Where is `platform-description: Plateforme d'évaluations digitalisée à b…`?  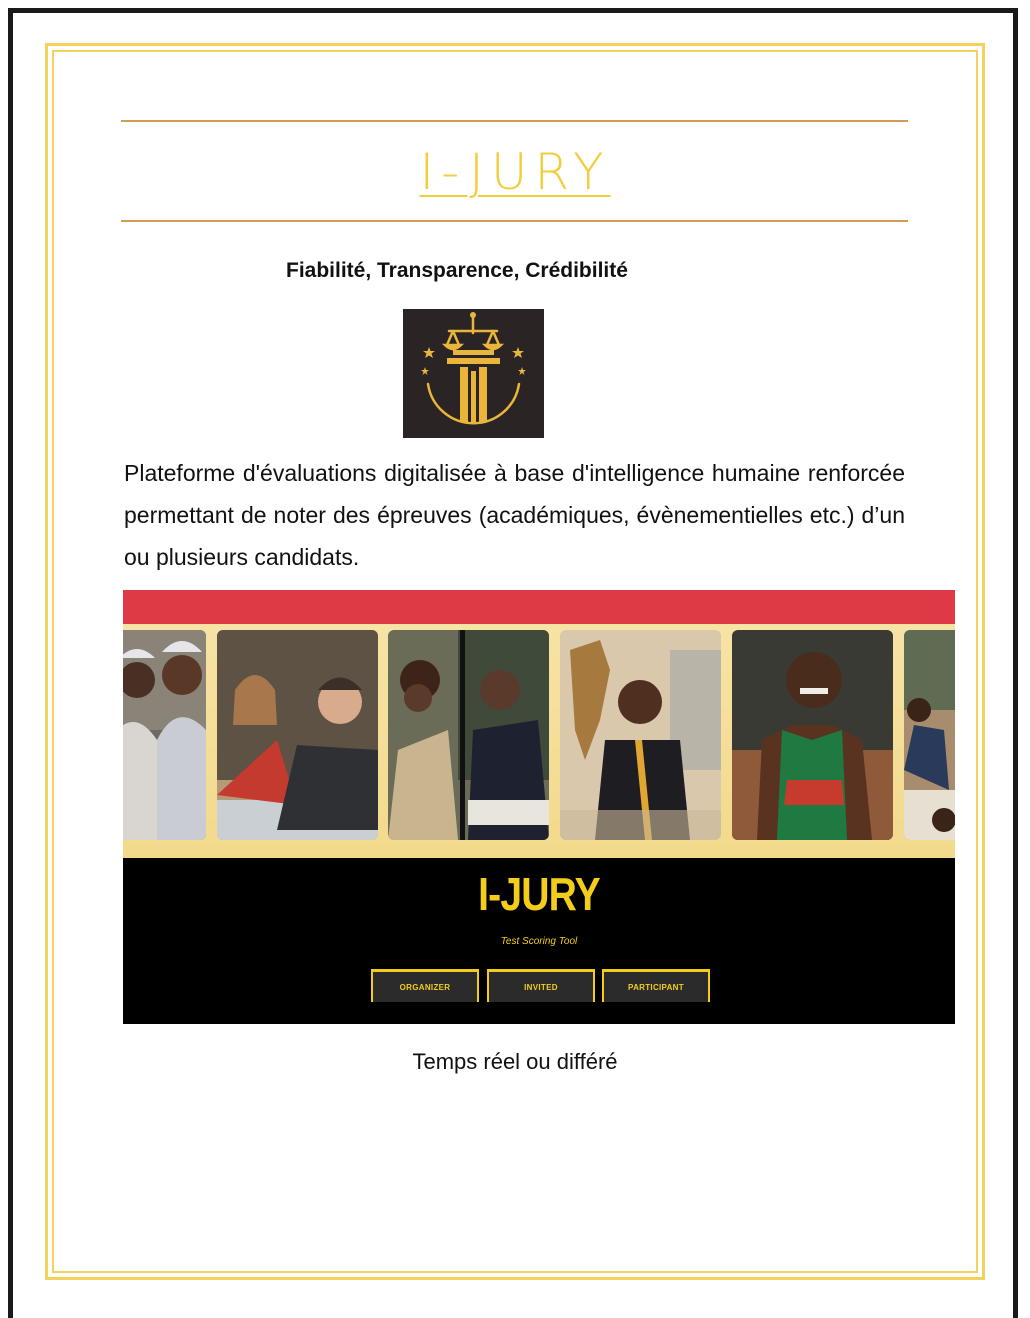
platform-description: Plateforme d'évaluations digitalisée à b… is located at coordinates (514, 515).